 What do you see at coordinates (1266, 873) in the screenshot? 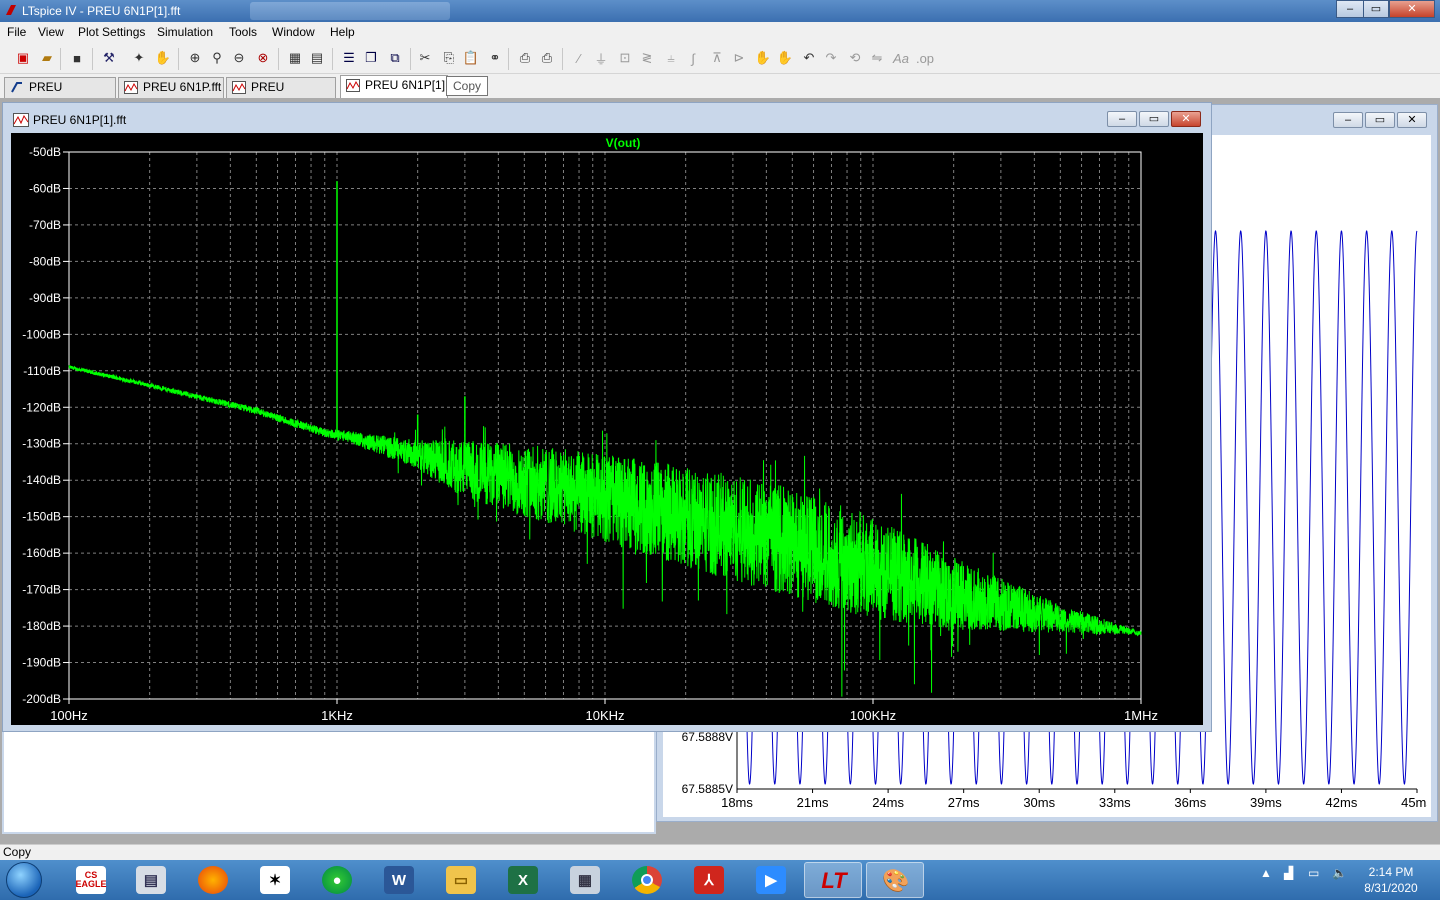
I see `show-hidden-icon: ▲` at bounding box center [1266, 873].